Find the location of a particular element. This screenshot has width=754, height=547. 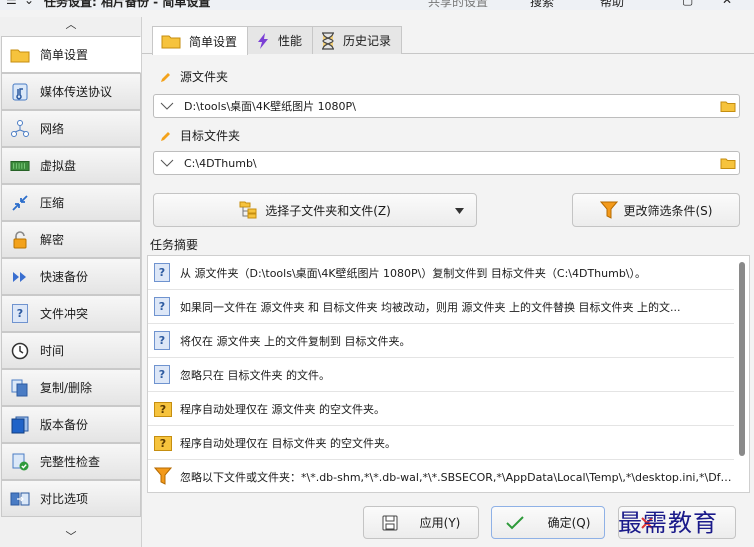

minimize-icon: ▢ is located at coordinates (687, 3).